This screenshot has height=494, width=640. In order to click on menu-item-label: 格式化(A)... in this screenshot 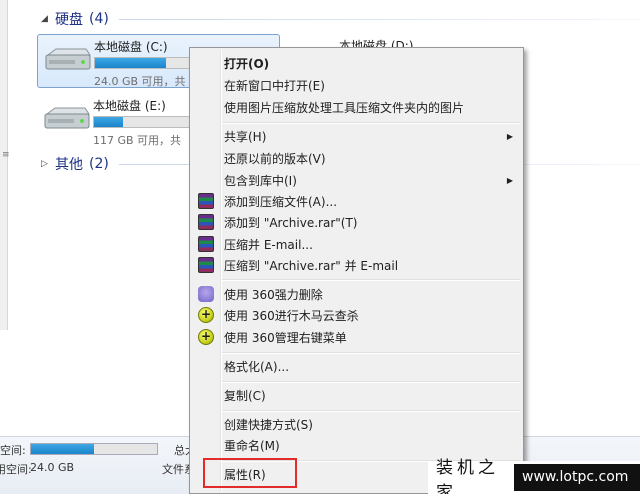, I will do `click(257, 366)`.